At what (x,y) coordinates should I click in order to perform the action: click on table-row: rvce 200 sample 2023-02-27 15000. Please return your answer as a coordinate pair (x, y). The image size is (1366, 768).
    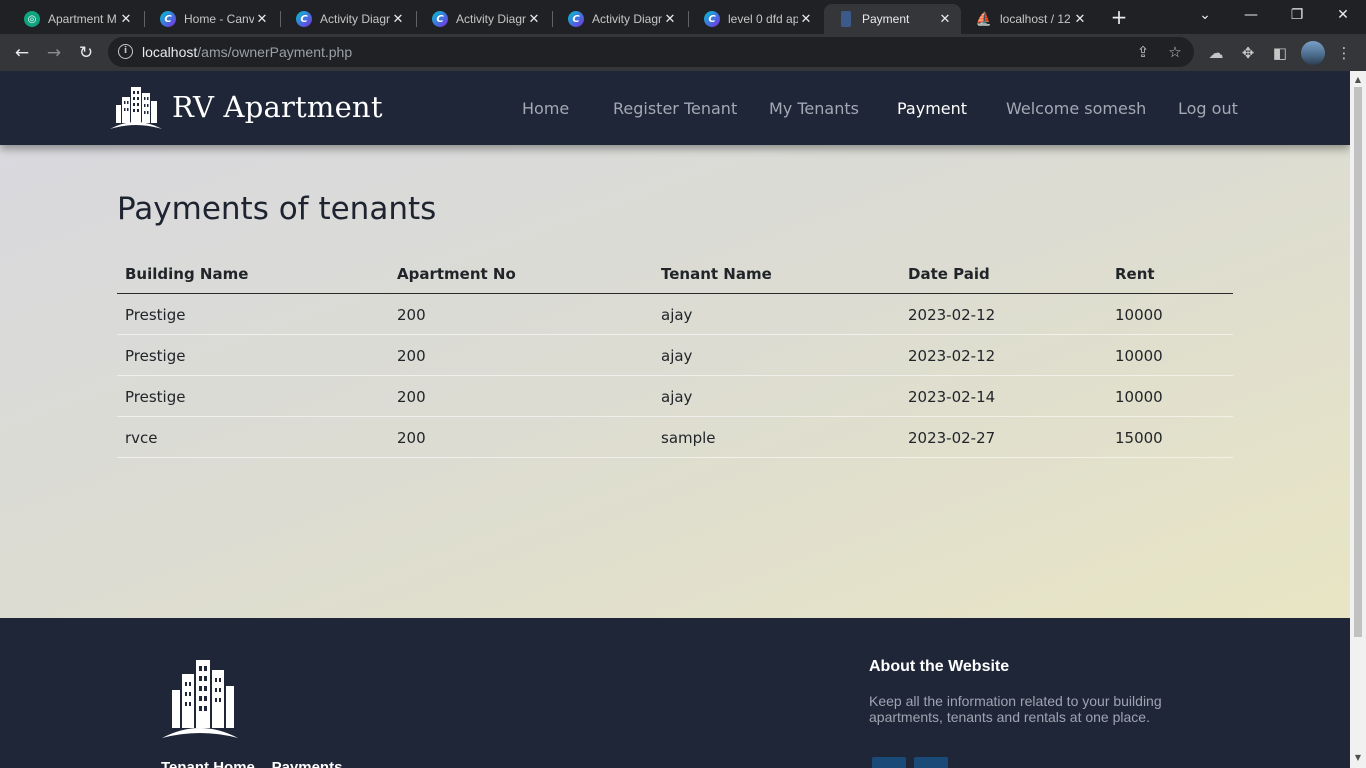
    Looking at the image, I should click on (675, 437).